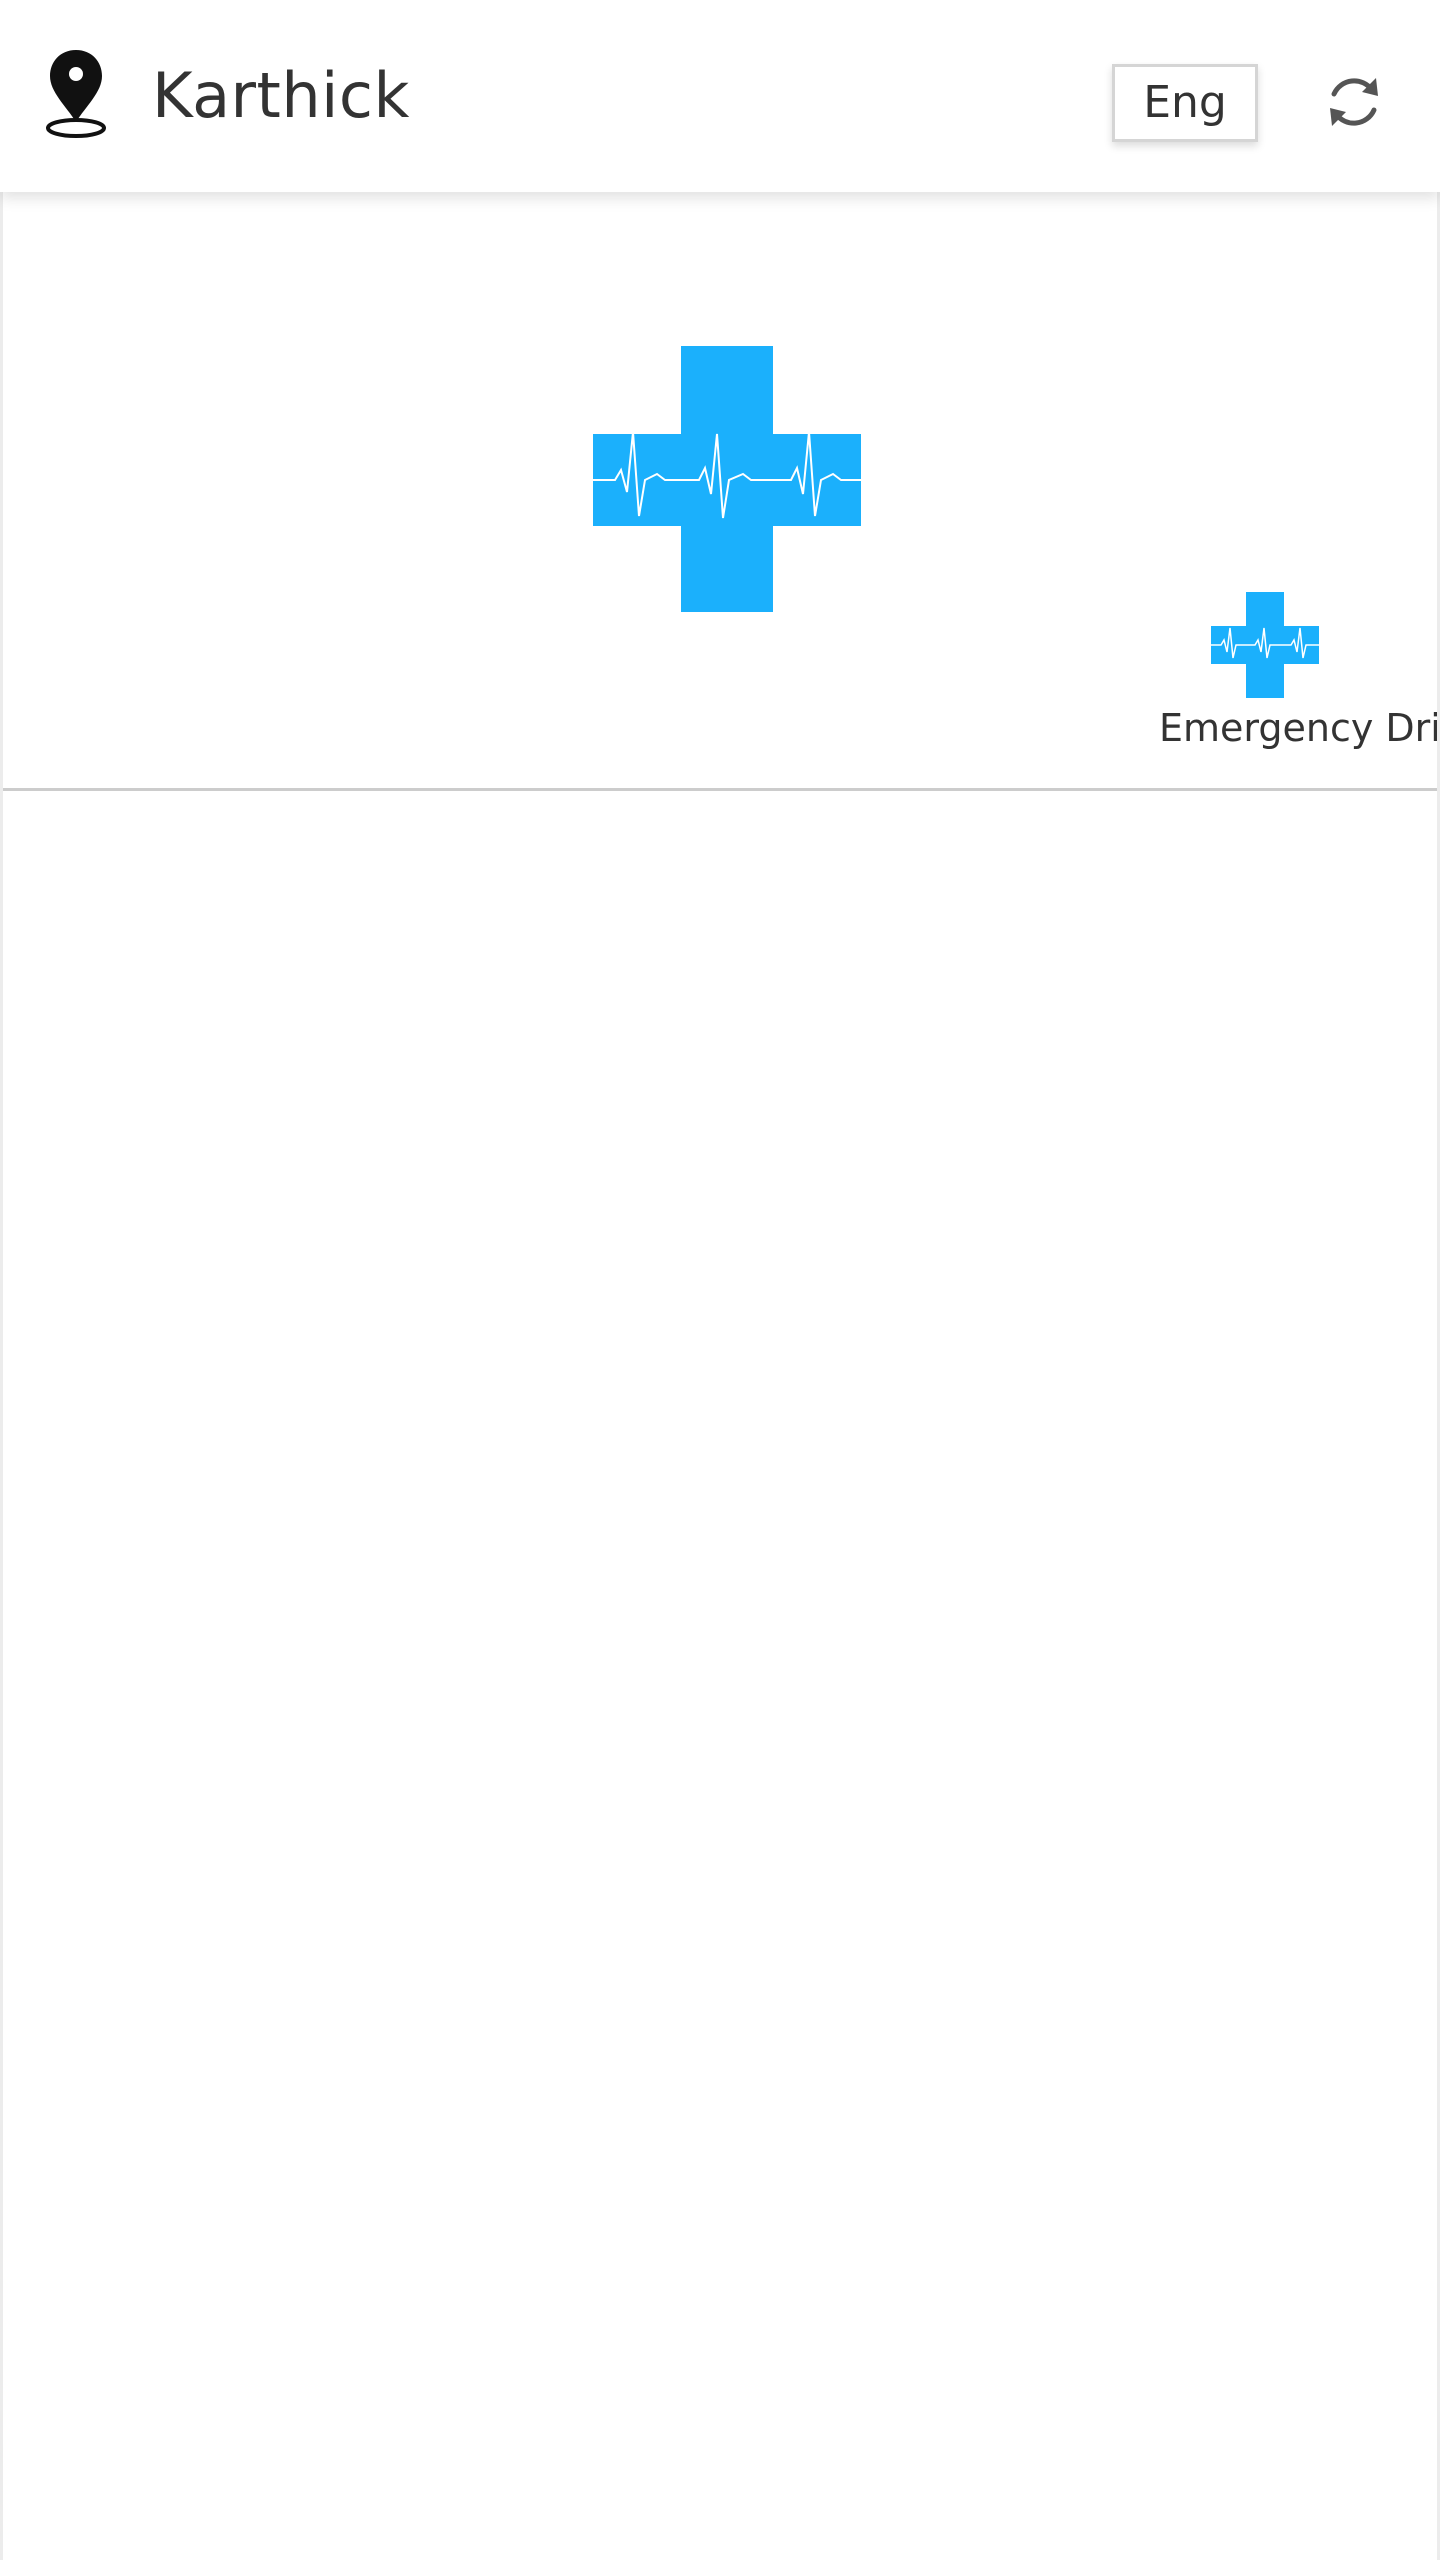 This screenshot has height=2560, width=1440. Describe the element at coordinates (1354, 102) in the screenshot. I see `refresh-icon` at that location.